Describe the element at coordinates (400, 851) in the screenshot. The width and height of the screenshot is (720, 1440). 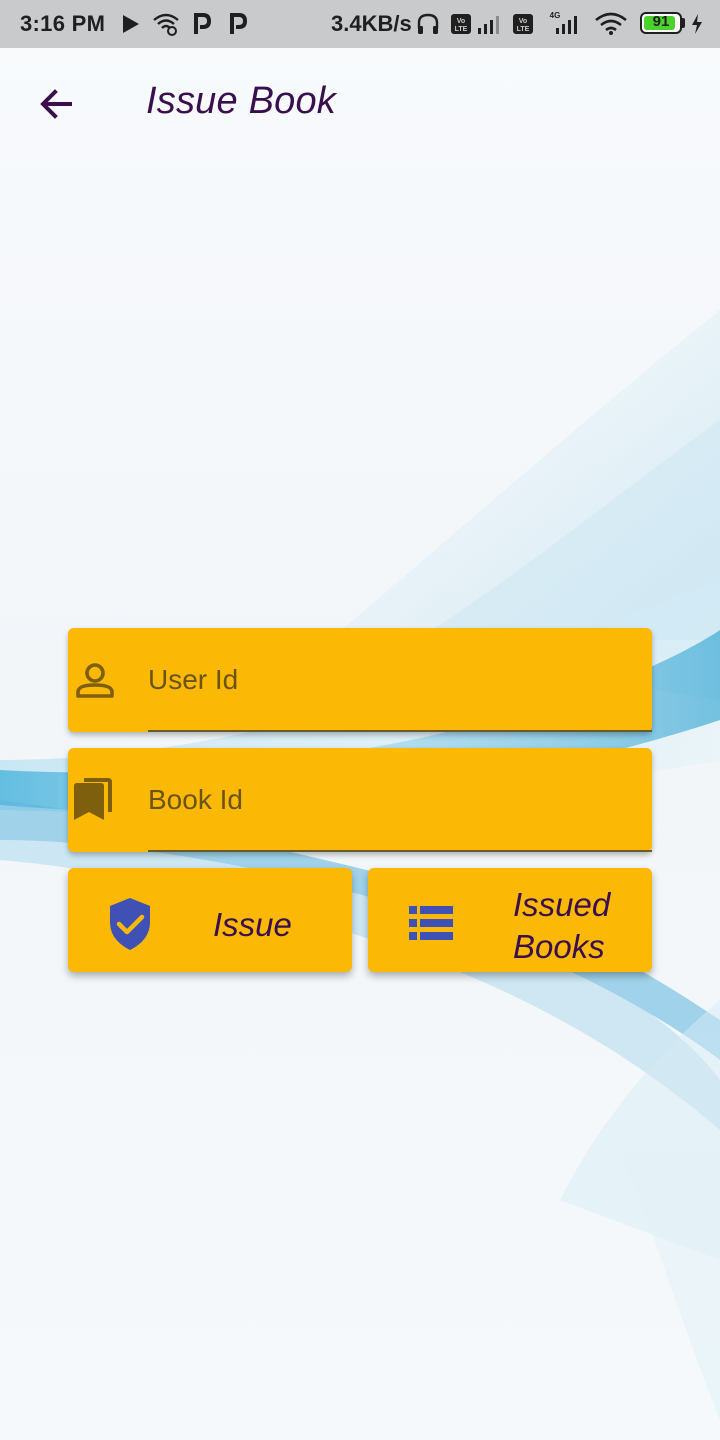
I see `book-id-underline` at that location.